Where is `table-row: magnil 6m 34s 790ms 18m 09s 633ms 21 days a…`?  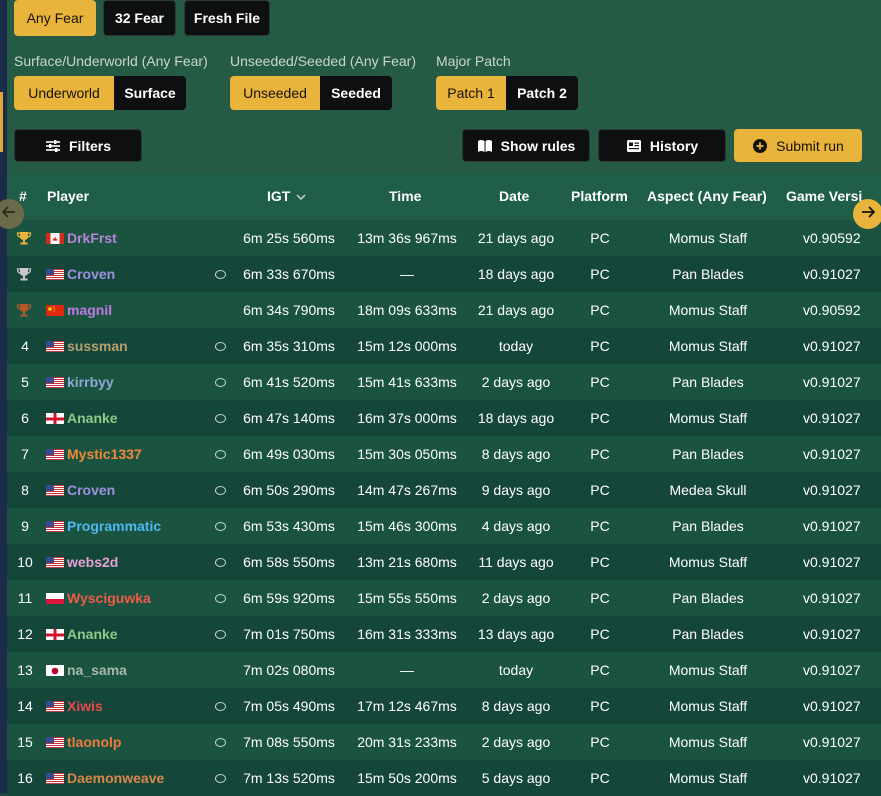 table-row: magnil 6m 34s 790ms 18m 09s 633ms 21 days a… is located at coordinates (444, 310).